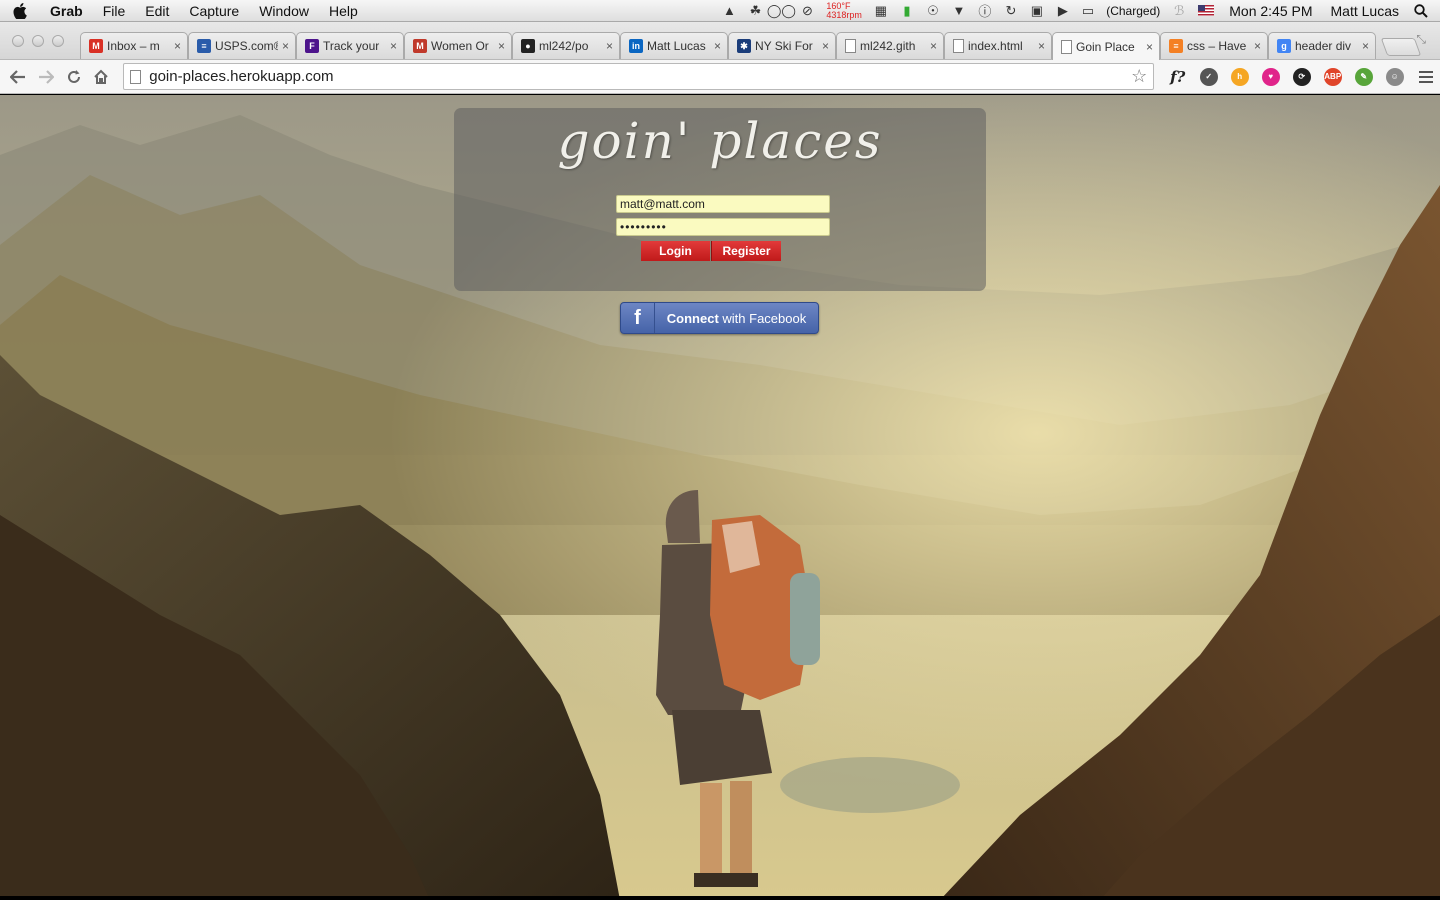  What do you see at coordinates (246, 46) in the screenshot?
I see `tab-title: USPS.com®` at bounding box center [246, 46].